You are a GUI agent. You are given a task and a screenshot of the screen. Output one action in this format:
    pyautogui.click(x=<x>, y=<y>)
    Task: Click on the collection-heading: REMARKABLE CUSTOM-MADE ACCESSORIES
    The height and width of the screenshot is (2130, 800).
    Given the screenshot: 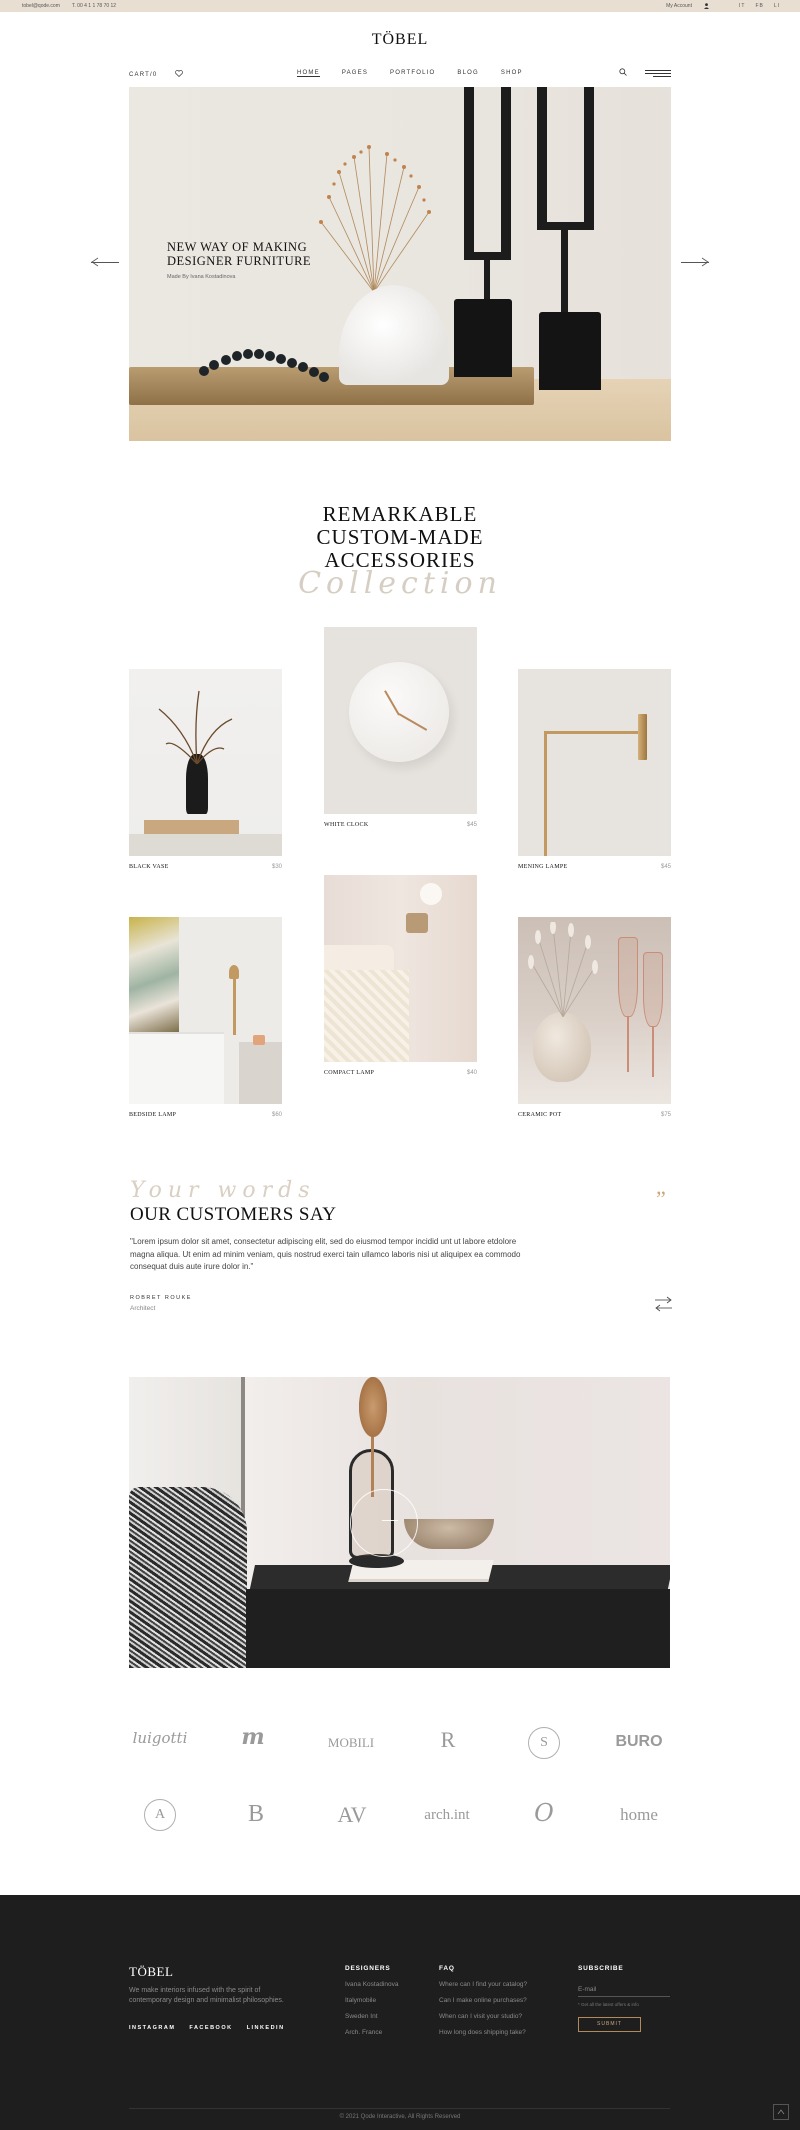 What is the action you would take?
    pyautogui.click(x=400, y=537)
    